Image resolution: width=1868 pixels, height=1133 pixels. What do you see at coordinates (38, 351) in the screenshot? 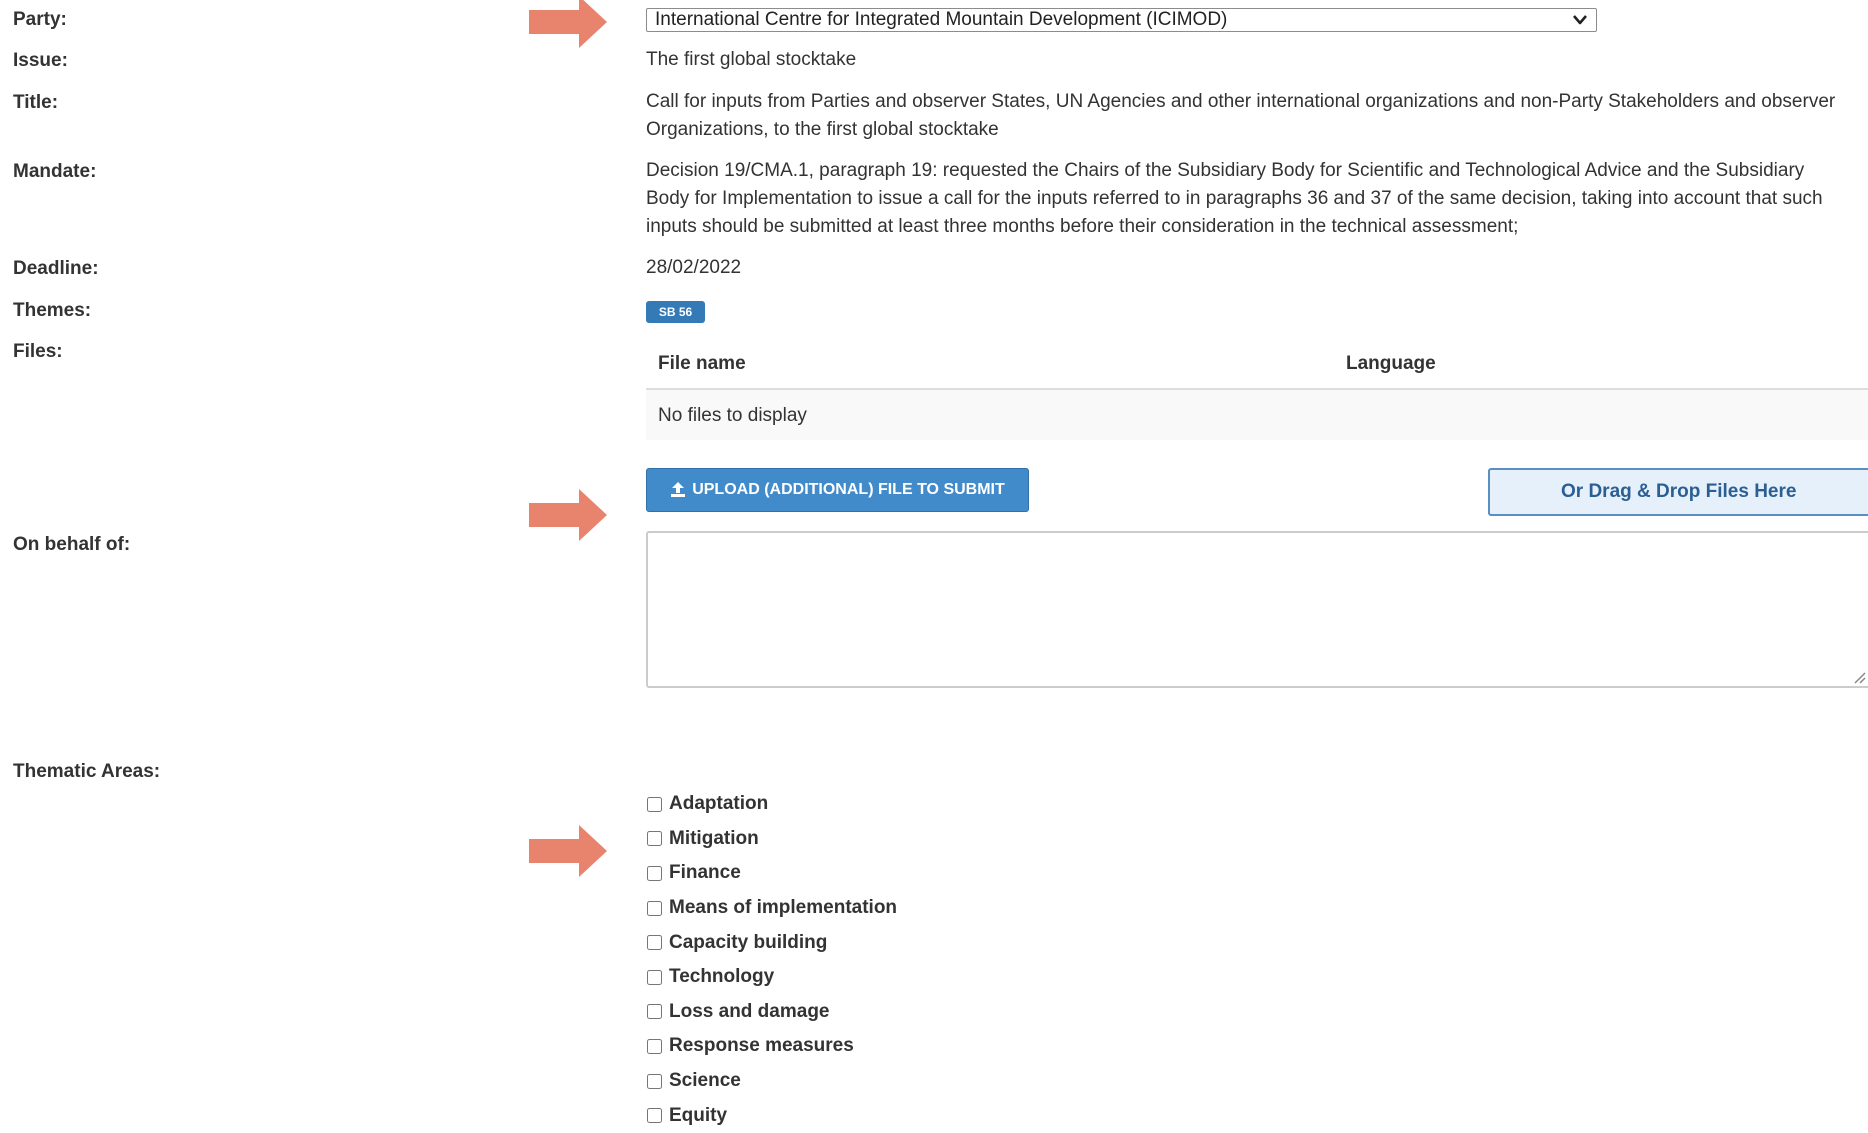
I see `files-label: Files:` at bounding box center [38, 351].